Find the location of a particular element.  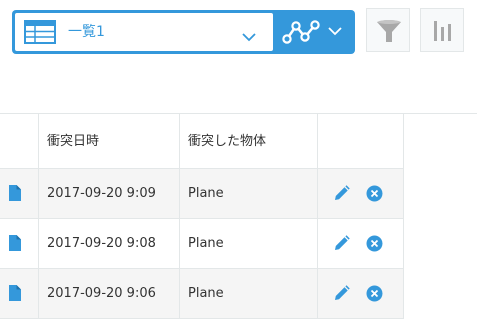

table-row: 2017-09-20 9:09 Plane is located at coordinates (202, 194).